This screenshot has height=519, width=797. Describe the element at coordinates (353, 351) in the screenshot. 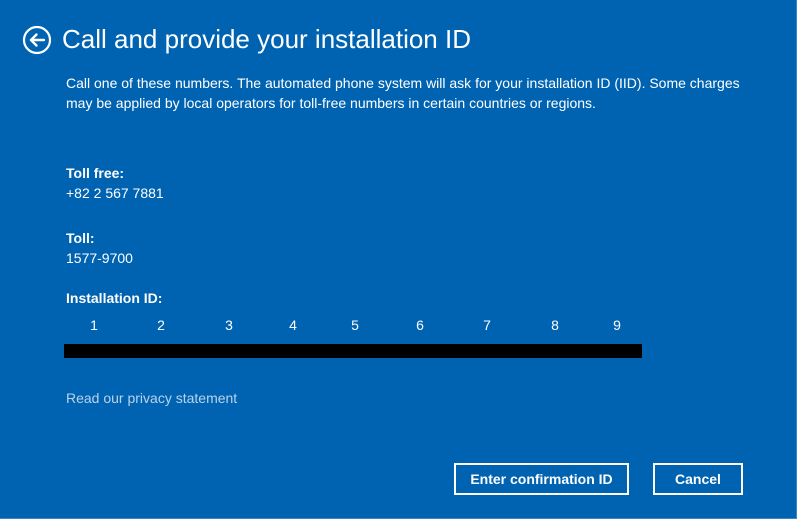

I see `installation-id-redacted-value` at that location.